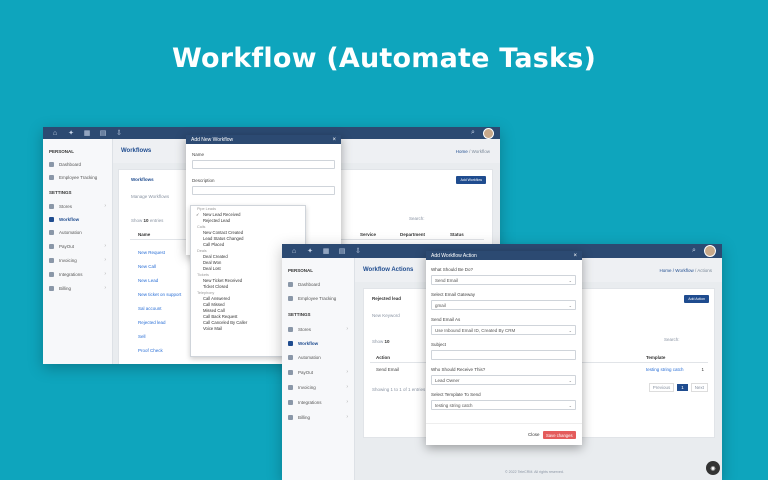 The image size is (768, 480). What do you see at coordinates (263, 164) in the screenshot?
I see `name-field` at bounding box center [263, 164].